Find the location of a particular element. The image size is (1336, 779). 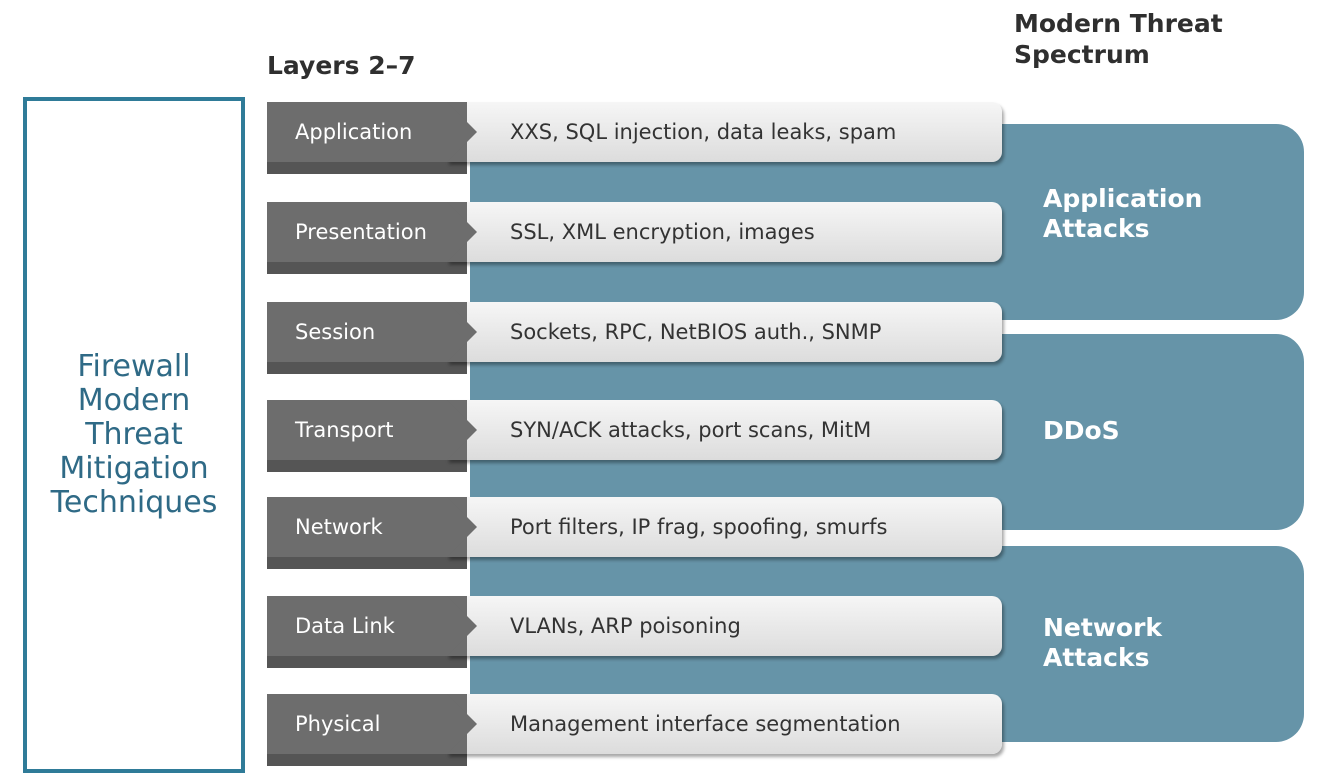

threat-list: Management interface segmentation is located at coordinates (705, 724).